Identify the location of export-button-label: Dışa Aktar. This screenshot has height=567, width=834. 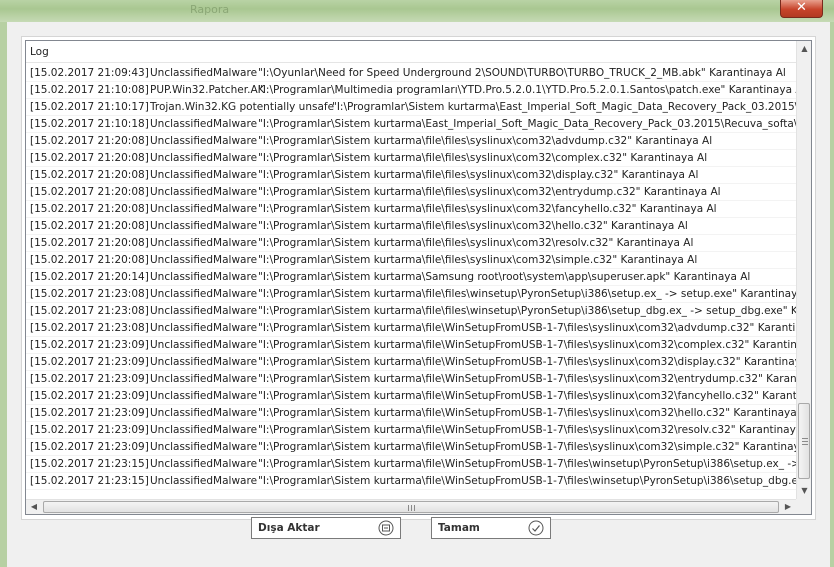
(289, 528).